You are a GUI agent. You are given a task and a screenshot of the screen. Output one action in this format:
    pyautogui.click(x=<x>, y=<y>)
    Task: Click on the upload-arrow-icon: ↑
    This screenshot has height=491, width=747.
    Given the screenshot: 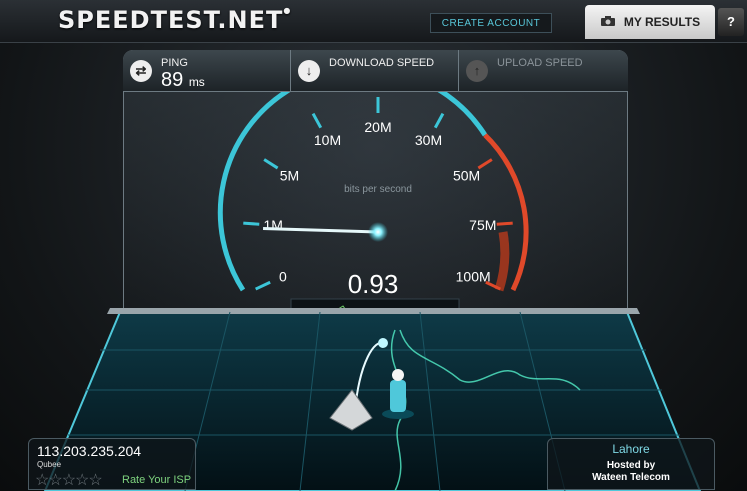 What is the action you would take?
    pyautogui.click(x=477, y=71)
    